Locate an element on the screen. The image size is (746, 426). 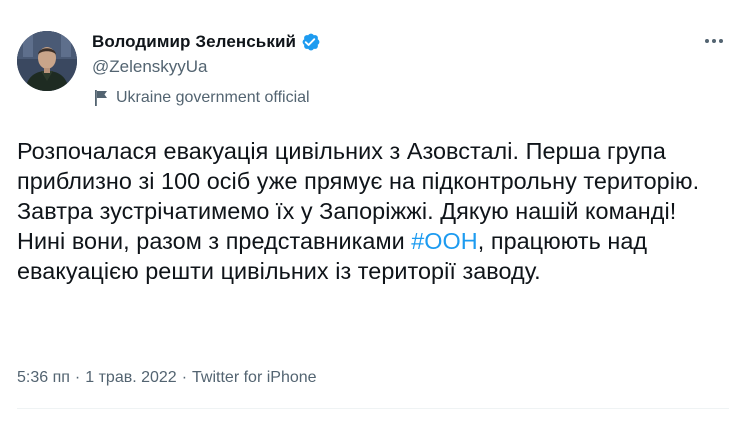
profile-photo is located at coordinates (47, 61).